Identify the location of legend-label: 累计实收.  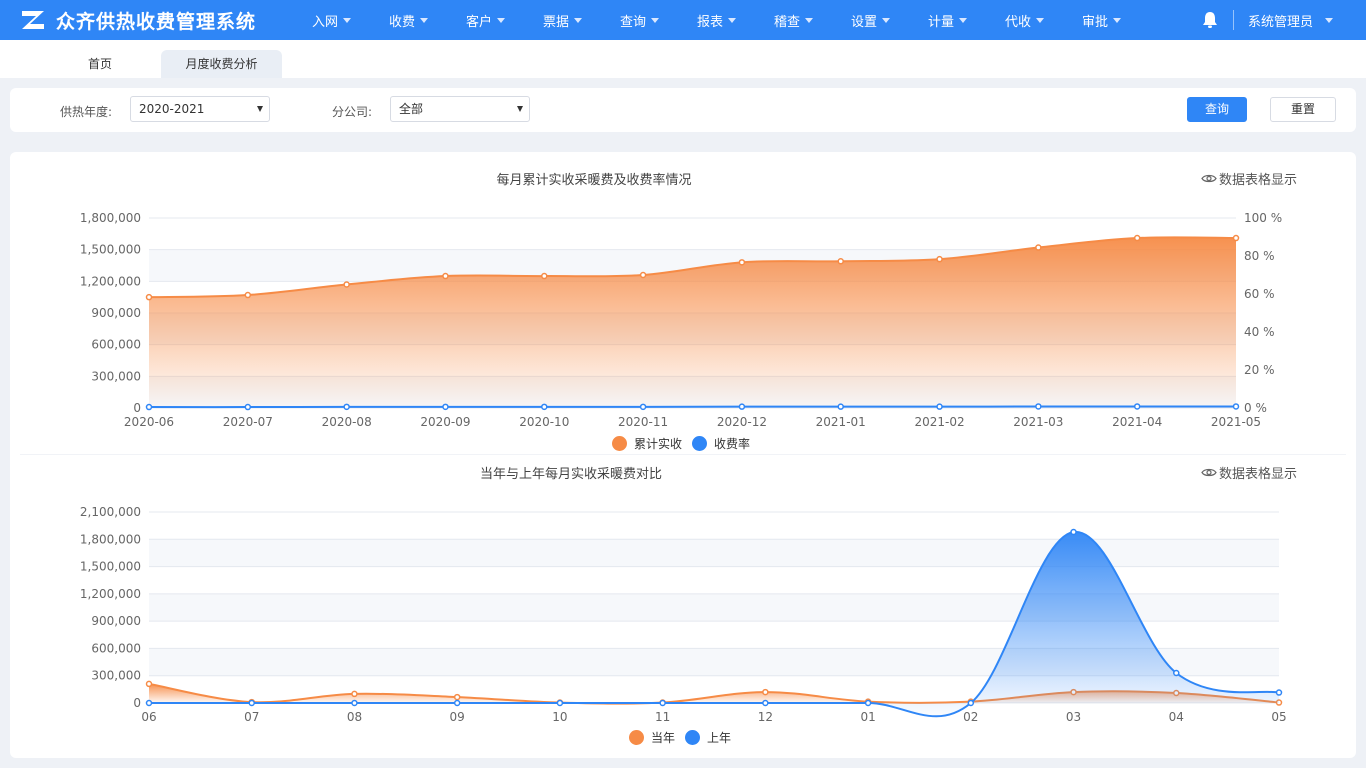
(658, 444).